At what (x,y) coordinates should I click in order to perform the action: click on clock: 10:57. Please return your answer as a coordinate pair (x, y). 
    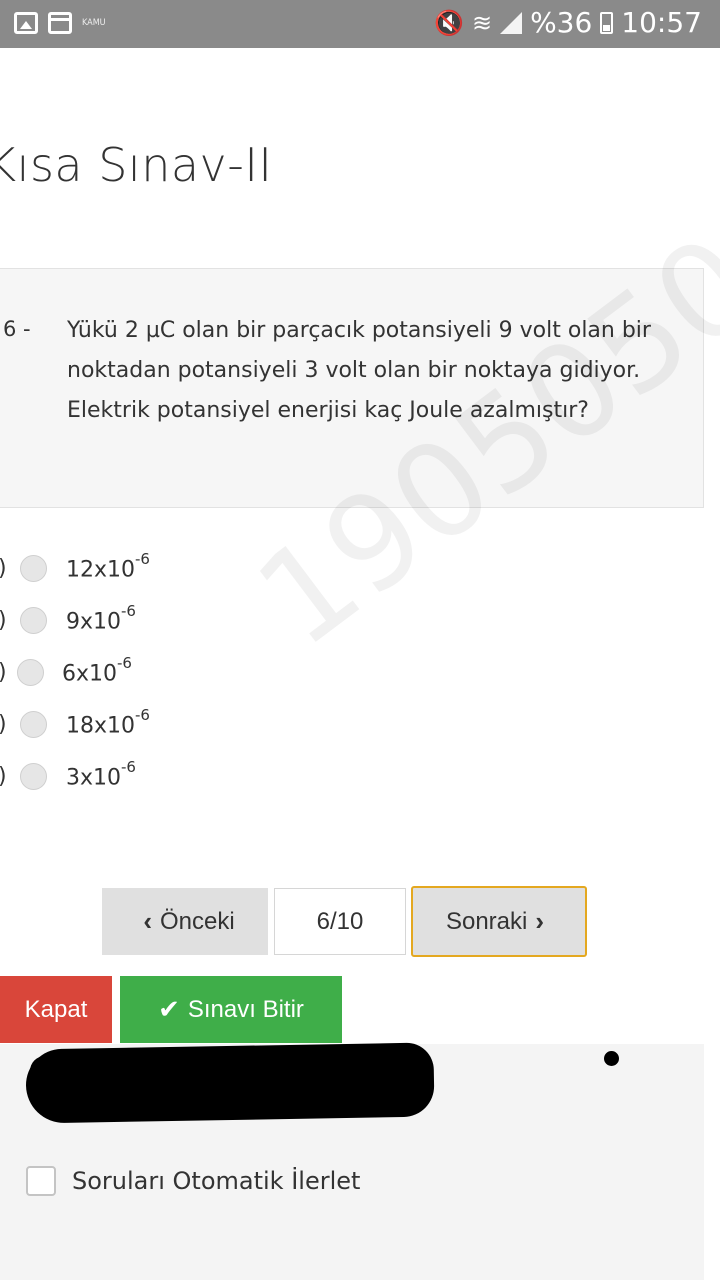
    Looking at the image, I should click on (661, 22).